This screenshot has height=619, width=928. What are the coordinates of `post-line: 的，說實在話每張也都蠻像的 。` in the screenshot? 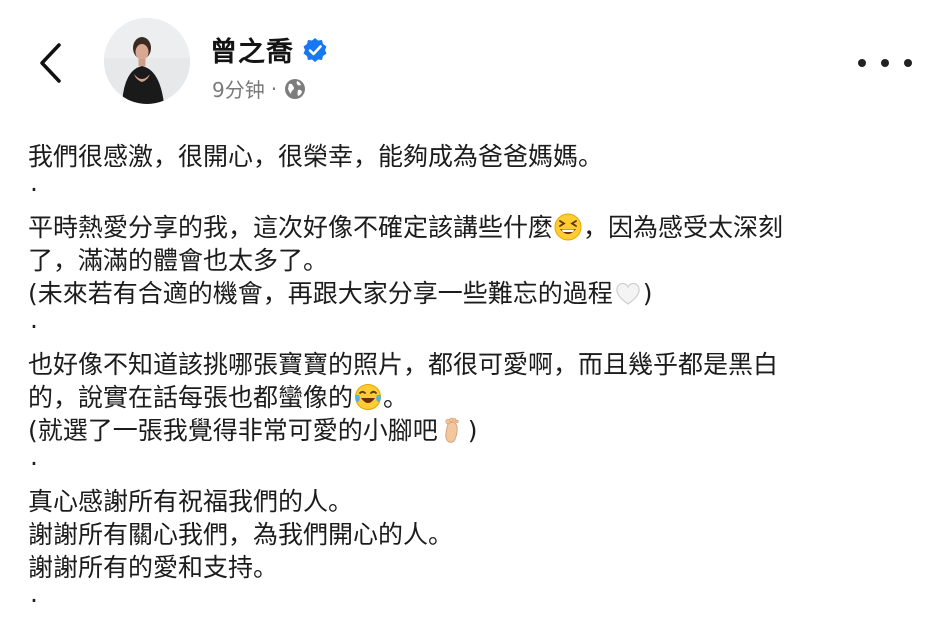 It's located at (473, 397).